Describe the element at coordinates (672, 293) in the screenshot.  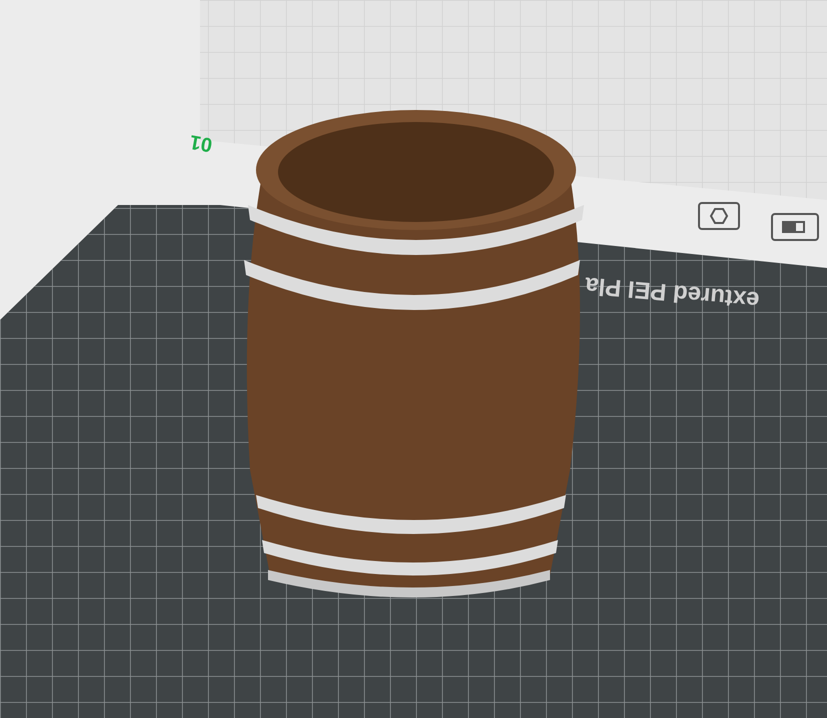
I see `plate-type-label: extured PEI Pla` at that location.